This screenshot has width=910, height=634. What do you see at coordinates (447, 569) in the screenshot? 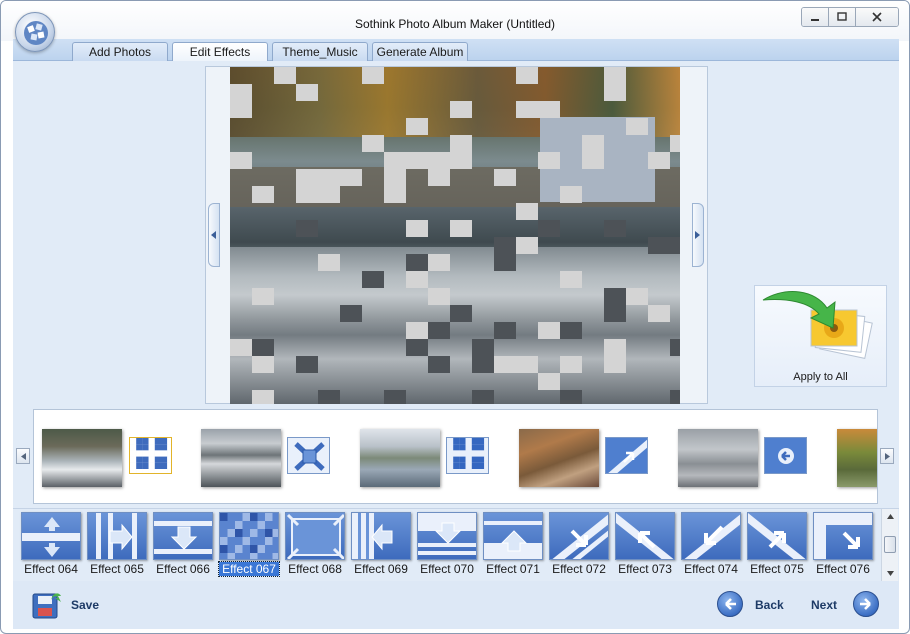
I see `effect-label: Effect 070` at bounding box center [447, 569].